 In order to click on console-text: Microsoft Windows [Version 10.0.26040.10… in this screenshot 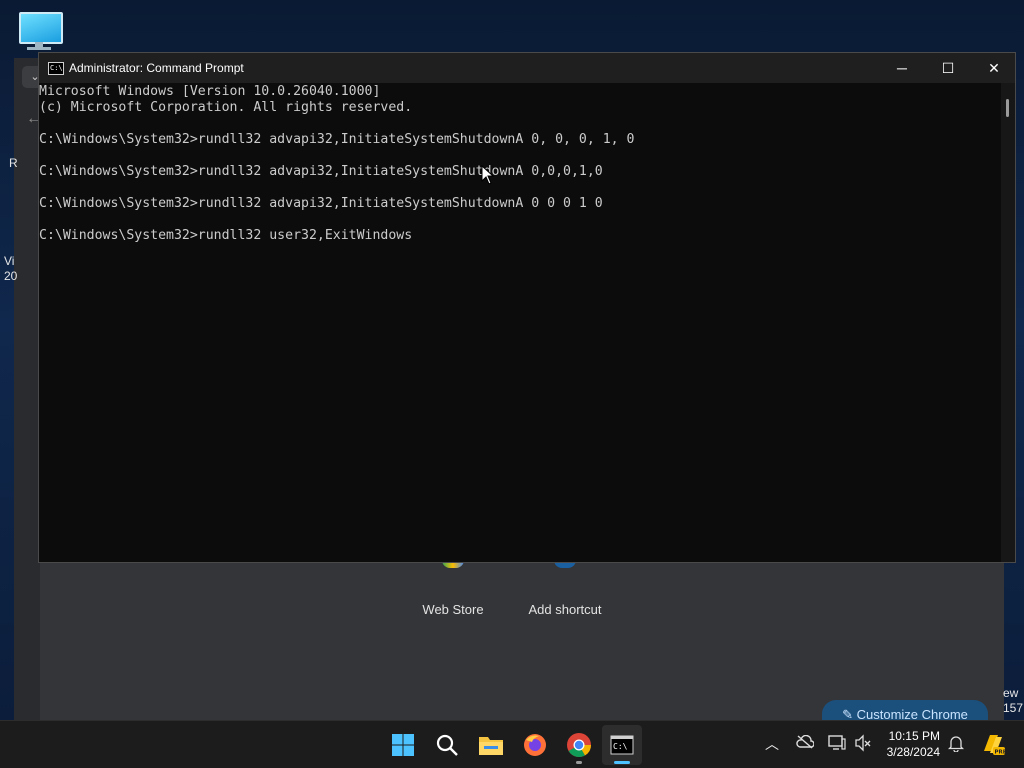, I will do `click(337, 163)`.